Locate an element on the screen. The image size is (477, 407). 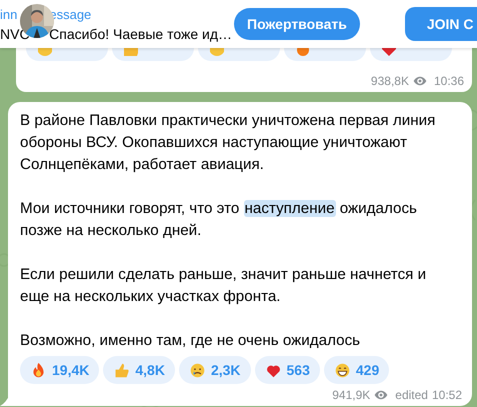
fire-icon is located at coordinates (303, 52).